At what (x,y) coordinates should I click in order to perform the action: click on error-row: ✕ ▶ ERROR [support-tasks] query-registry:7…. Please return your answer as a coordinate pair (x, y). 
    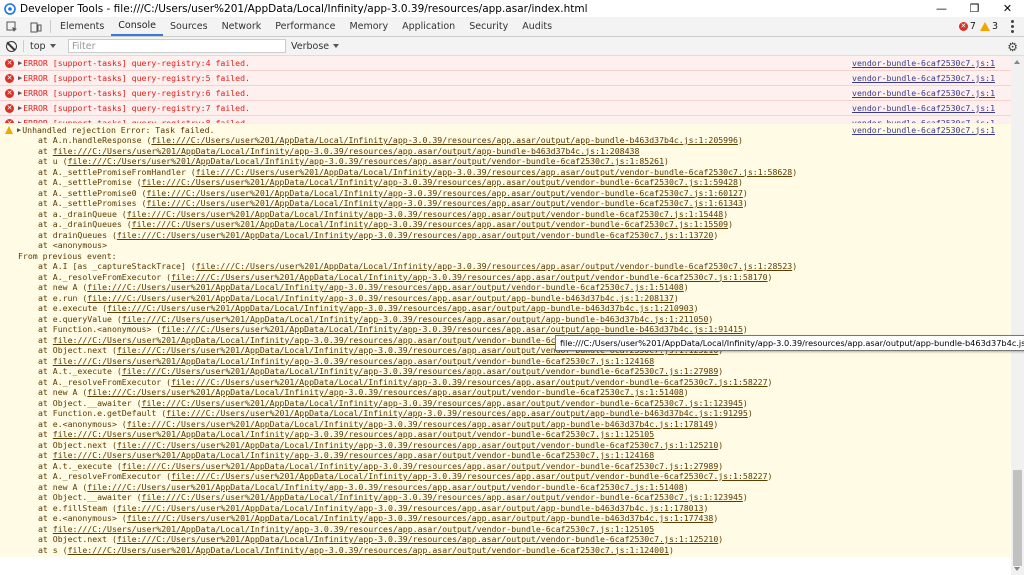
    Looking at the image, I should click on (505, 108).